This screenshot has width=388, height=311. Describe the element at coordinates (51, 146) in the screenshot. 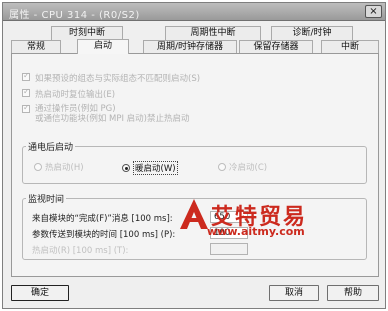

I see `startup-group-legend: 通电后启动` at that location.